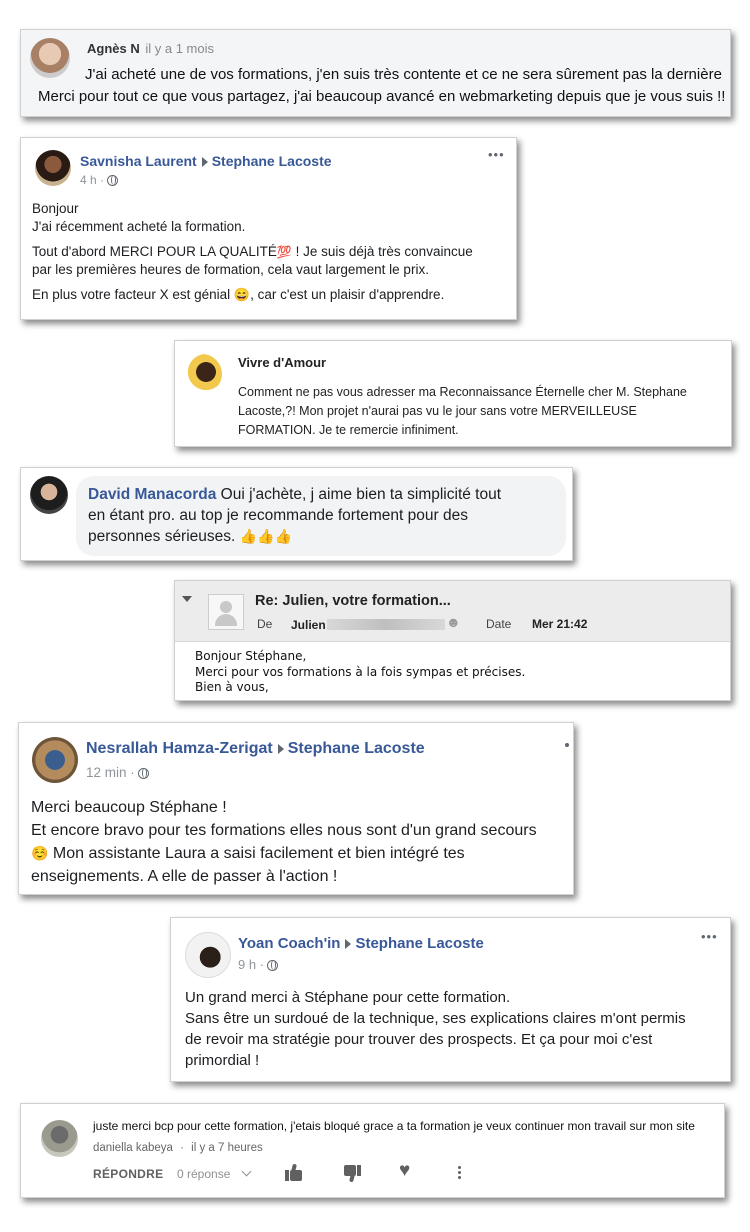  What do you see at coordinates (55, 208) in the screenshot?
I see `post-text-line: Bonjour` at bounding box center [55, 208].